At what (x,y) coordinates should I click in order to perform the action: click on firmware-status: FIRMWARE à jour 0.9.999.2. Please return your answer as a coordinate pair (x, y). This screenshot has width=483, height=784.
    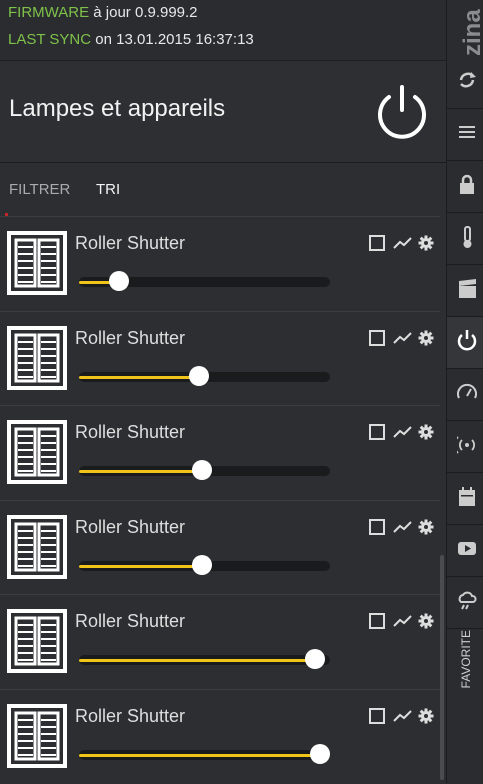
    Looking at the image, I should click on (103, 12).